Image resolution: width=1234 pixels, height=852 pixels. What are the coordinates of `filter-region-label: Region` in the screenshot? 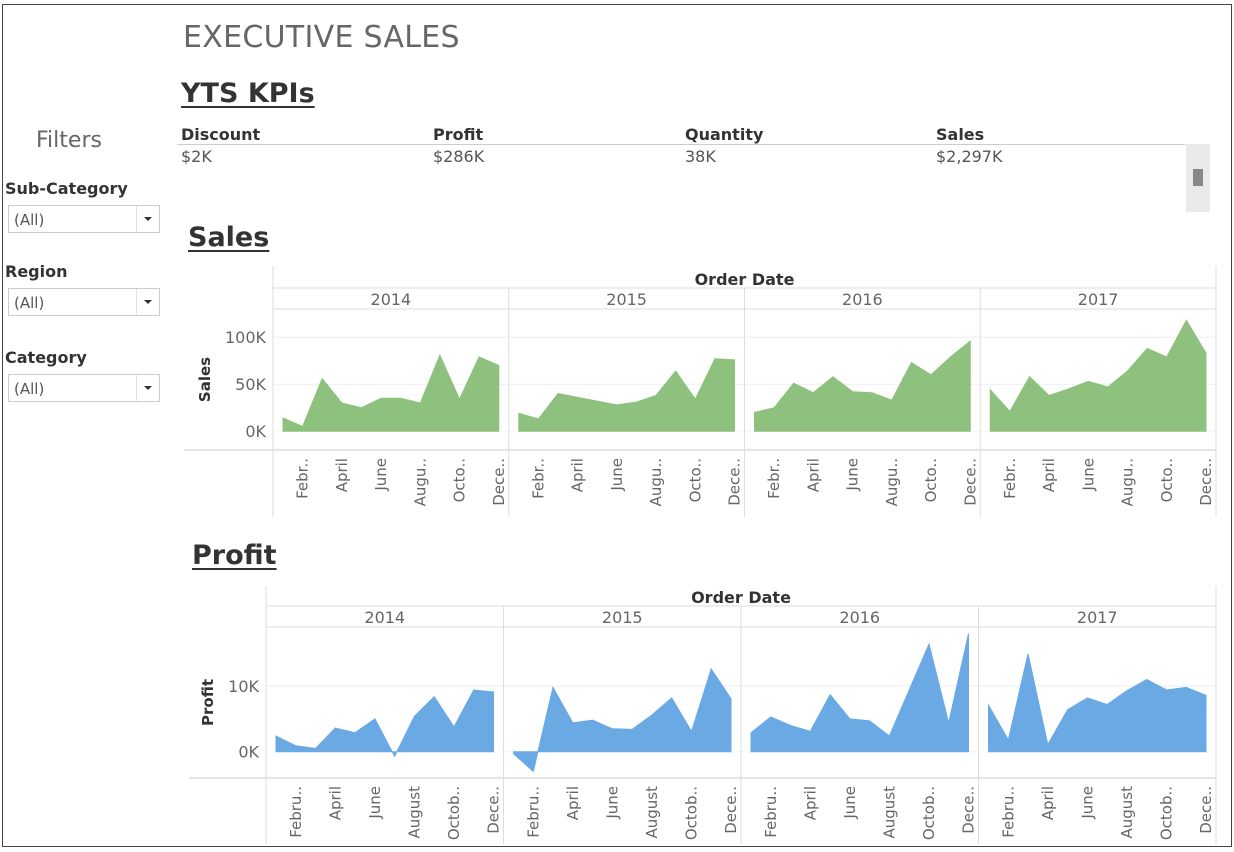 It's located at (36, 271).